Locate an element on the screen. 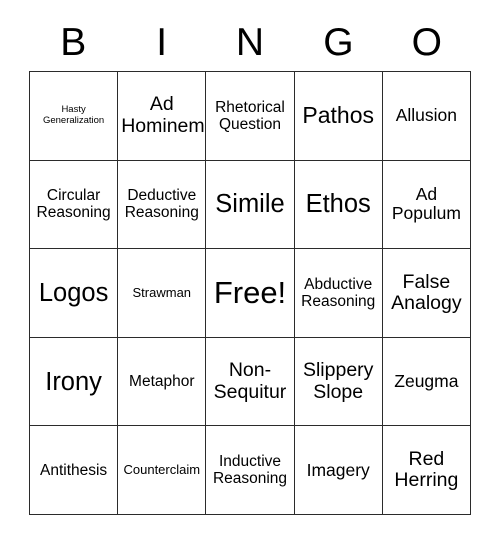 Image resolution: width=500 pixels, height=544 pixels. bingo-cell-label: Abductive Reasoning is located at coordinates (338, 292).